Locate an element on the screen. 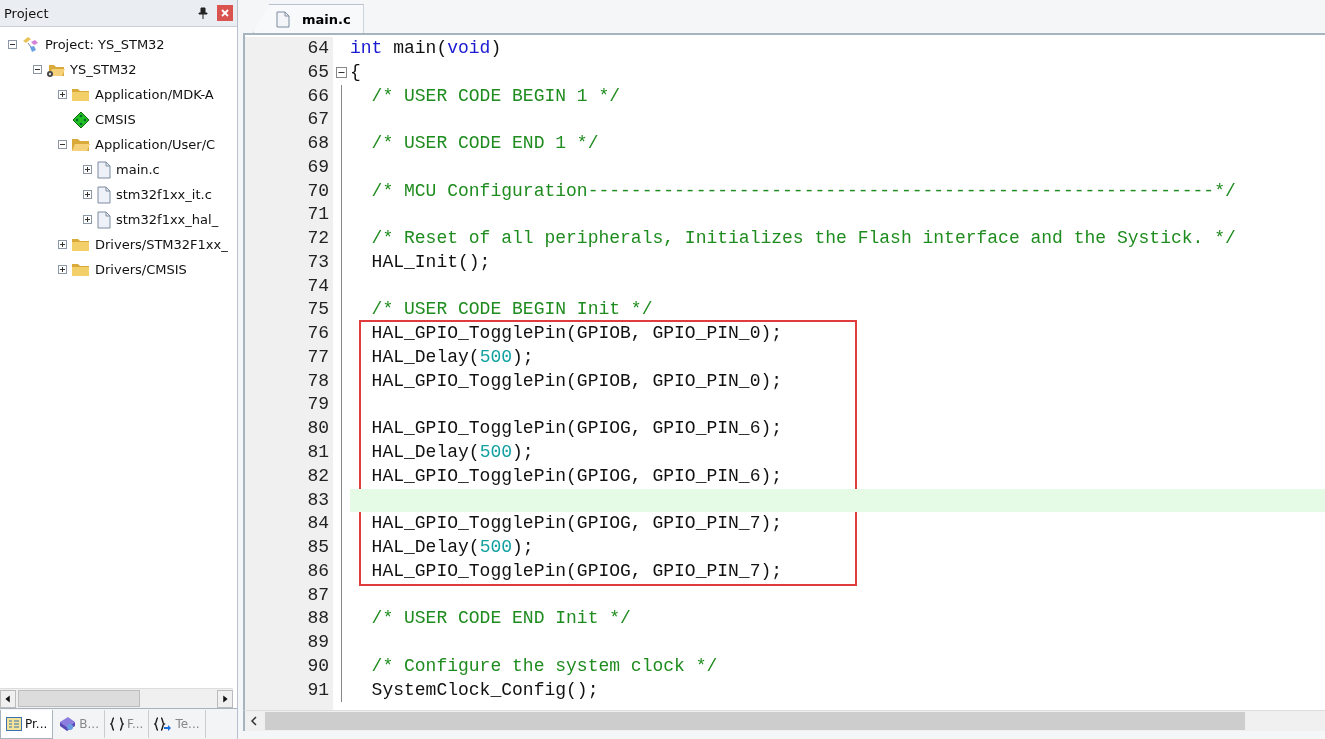 This screenshot has height=739, width=1325. braces-icon is located at coordinates (117, 724).